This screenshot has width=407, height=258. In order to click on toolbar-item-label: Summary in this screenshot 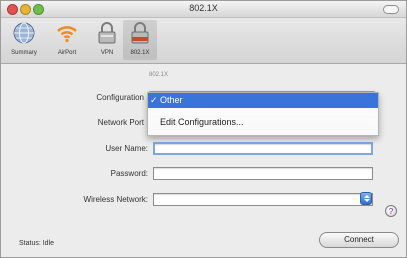, I will do `click(24, 53)`.